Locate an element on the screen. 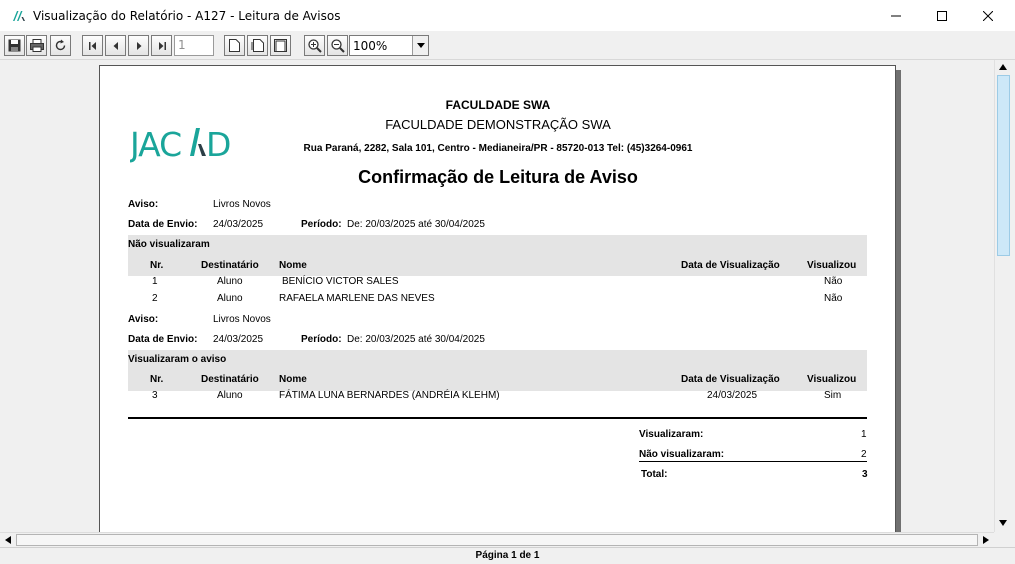  maximize-icon is located at coordinates (942, 16).